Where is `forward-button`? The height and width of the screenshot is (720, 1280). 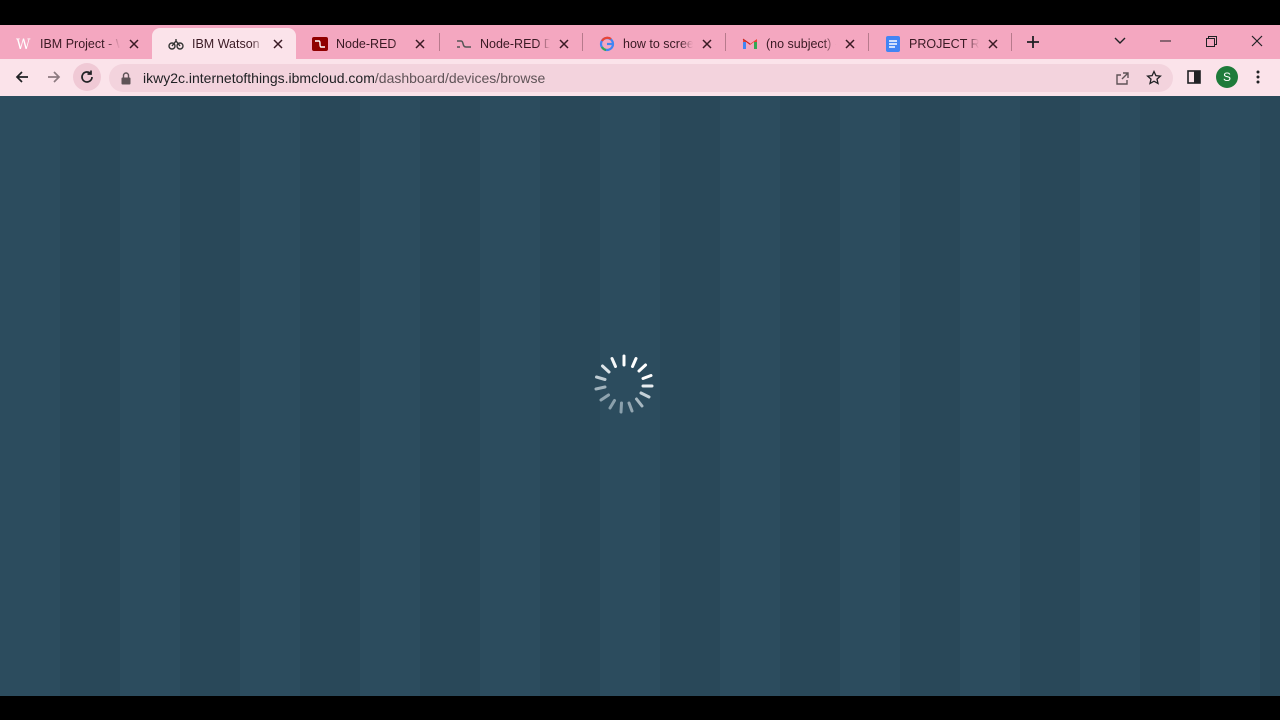 forward-button is located at coordinates (54, 77).